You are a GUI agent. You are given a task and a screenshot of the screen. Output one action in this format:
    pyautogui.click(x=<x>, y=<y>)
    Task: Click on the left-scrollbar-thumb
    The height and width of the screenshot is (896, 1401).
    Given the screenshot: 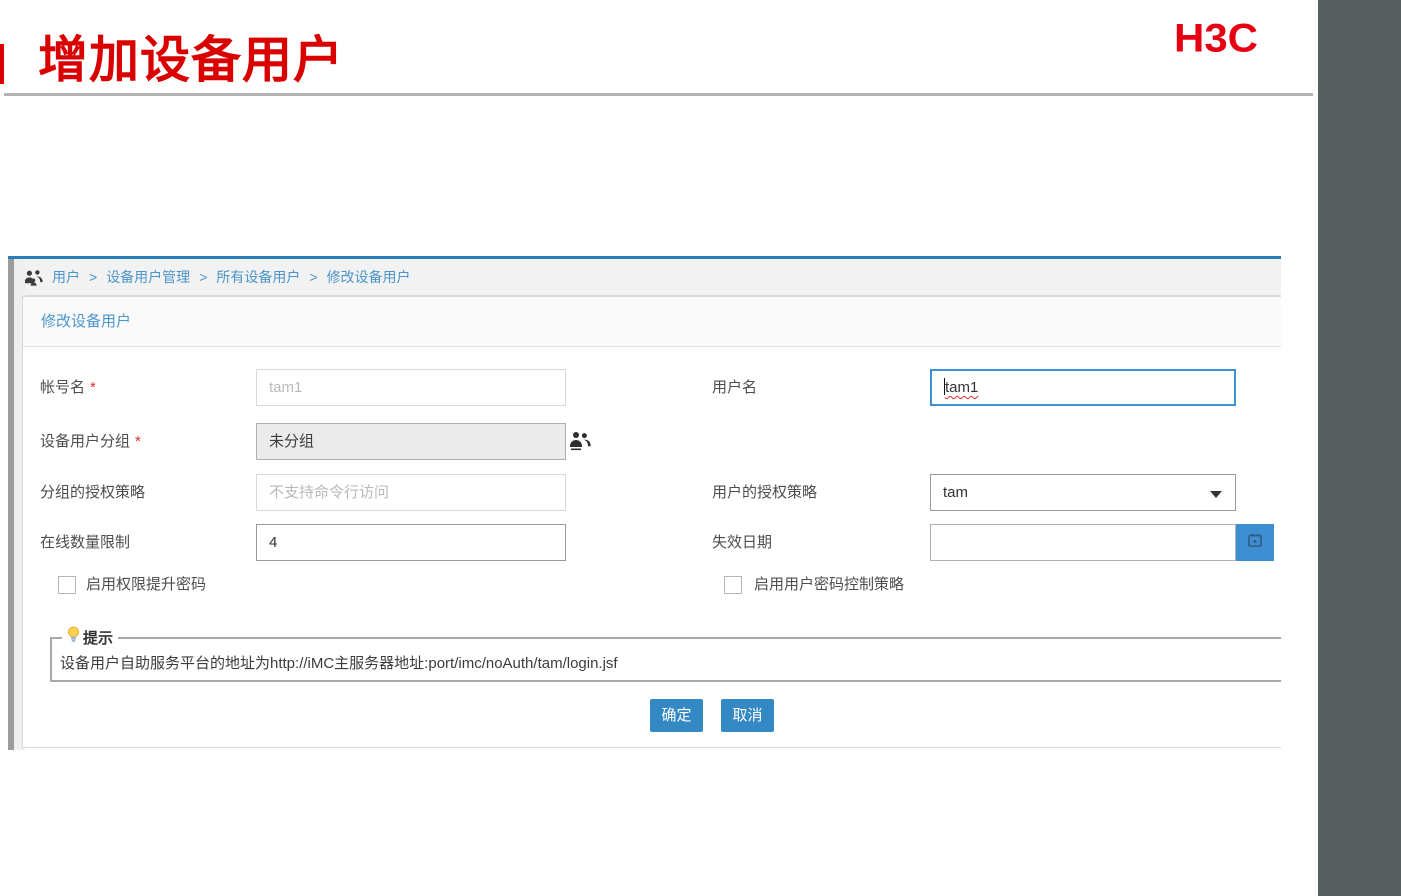 What is the action you would take?
    pyautogui.click(x=11, y=504)
    